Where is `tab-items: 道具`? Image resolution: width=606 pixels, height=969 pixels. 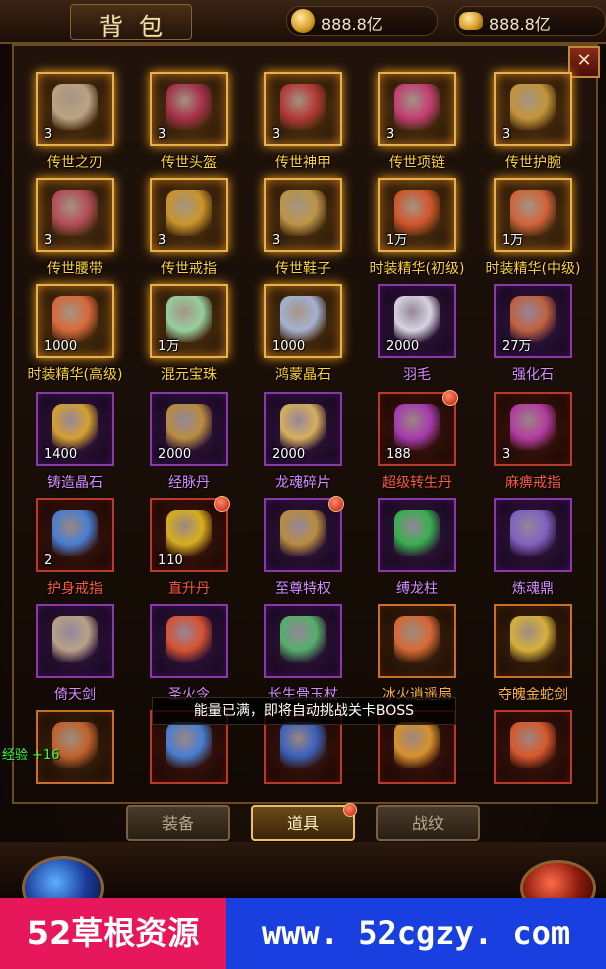
tab-items: 道具 is located at coordinates (304, 822).